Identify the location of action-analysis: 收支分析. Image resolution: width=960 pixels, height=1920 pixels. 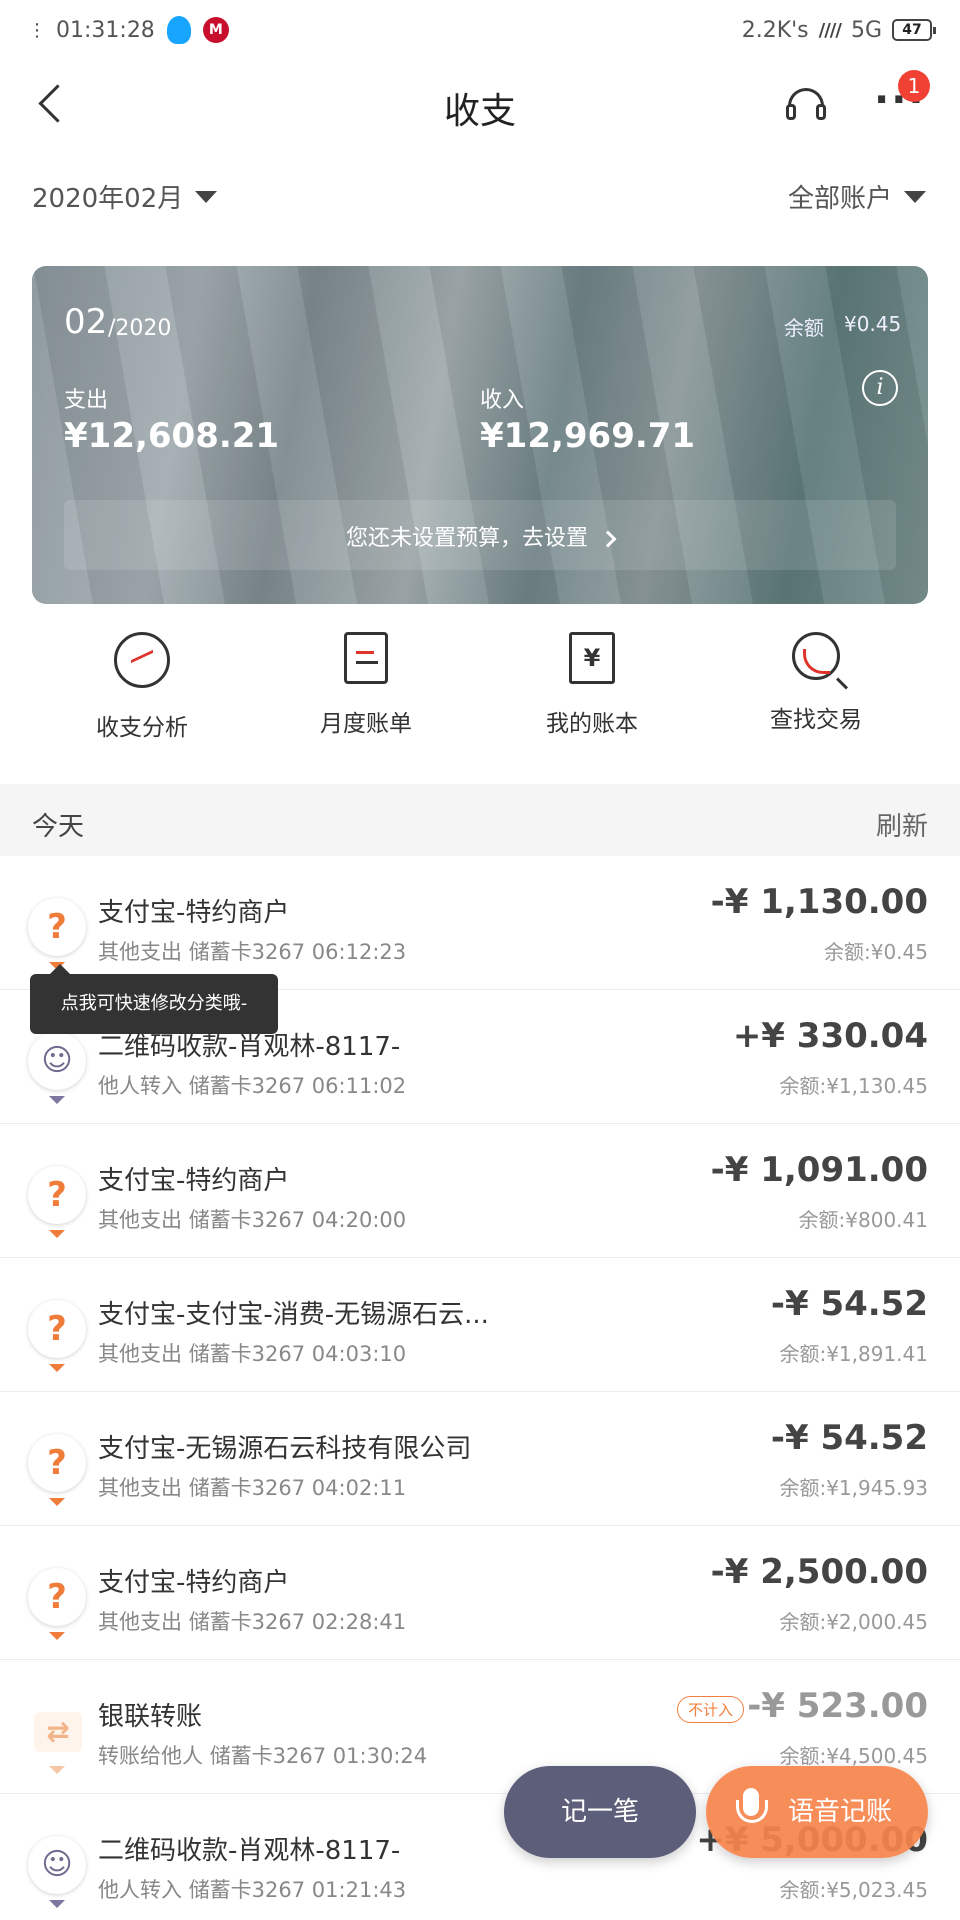
(142, 687).